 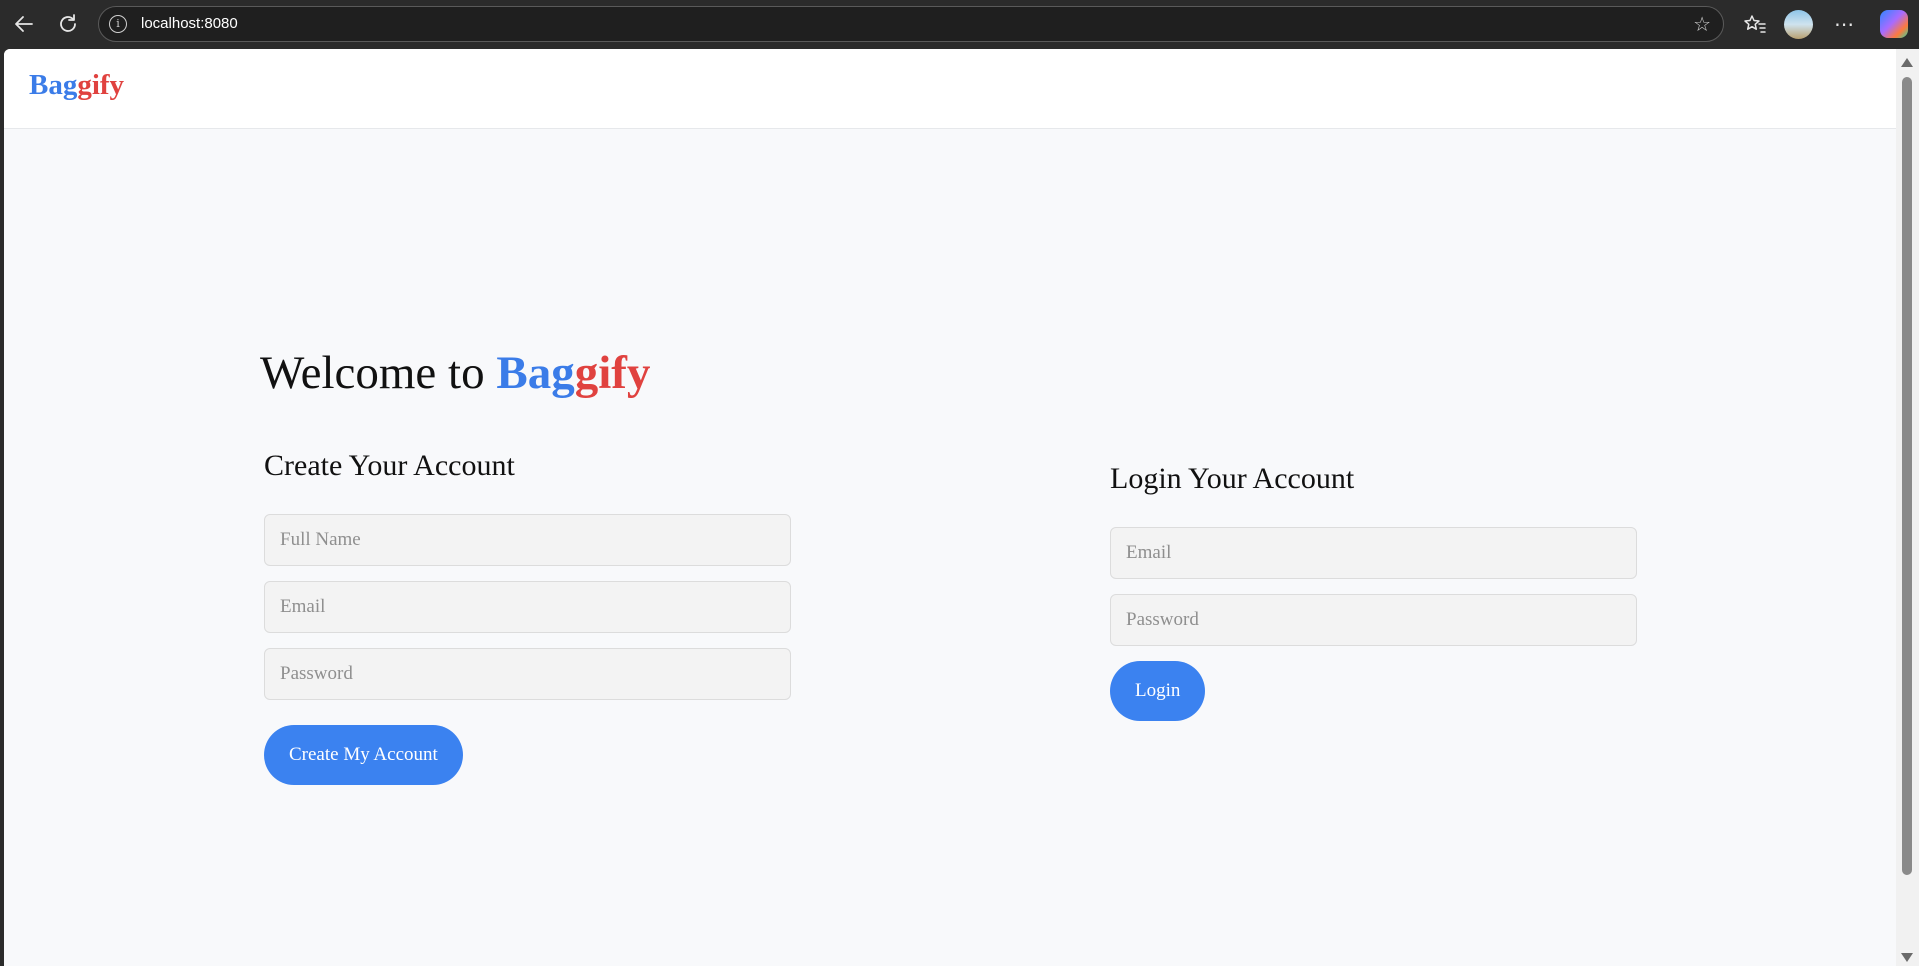 I want to click on create-account-button: Create My Account, so click(x=363, y=755).